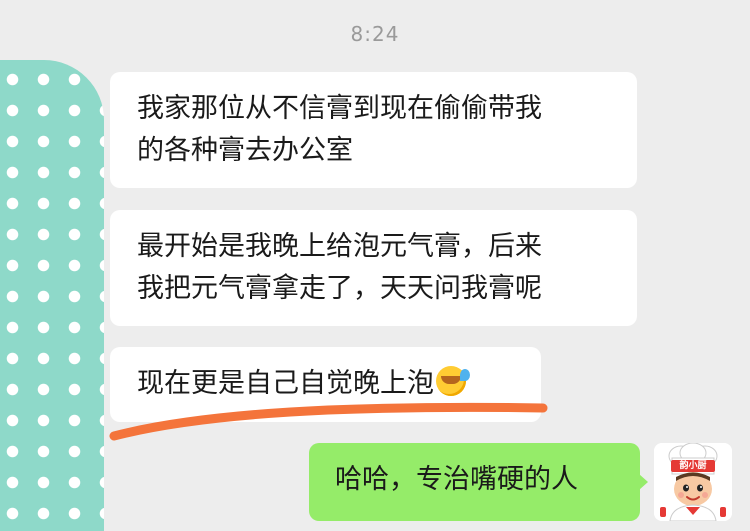 The width and height of the screenshot is (750, 531). What do you see at coordinates (328, 421) in the screenshot?
I see `highlight-underline` at bounding box center [328, 421].